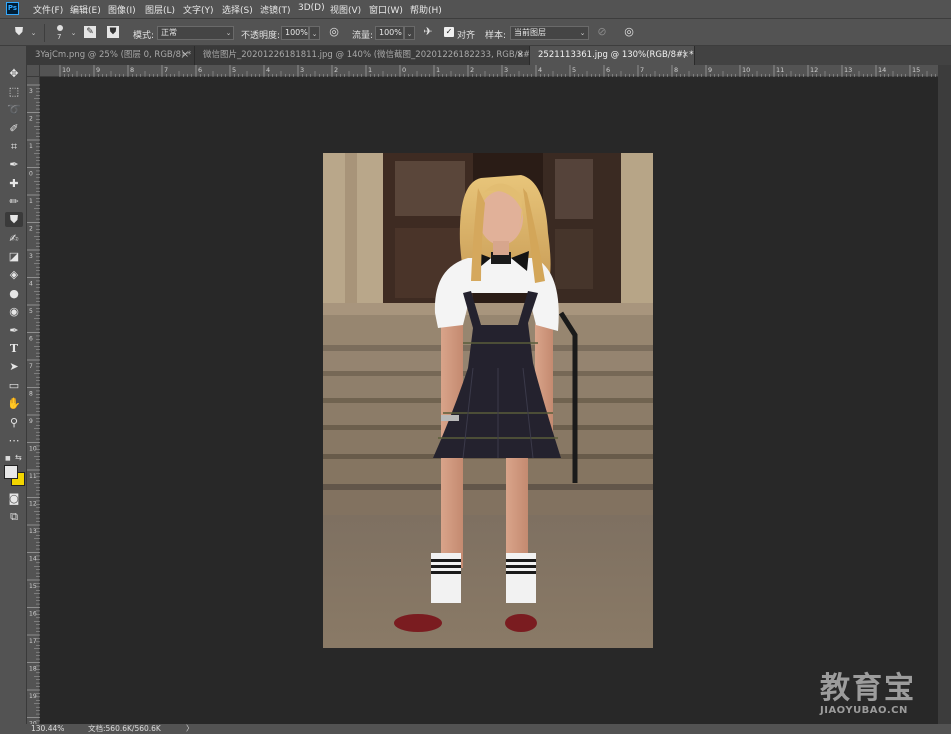  I want to click on menu-3d: 3D(D), so click(311, 8).